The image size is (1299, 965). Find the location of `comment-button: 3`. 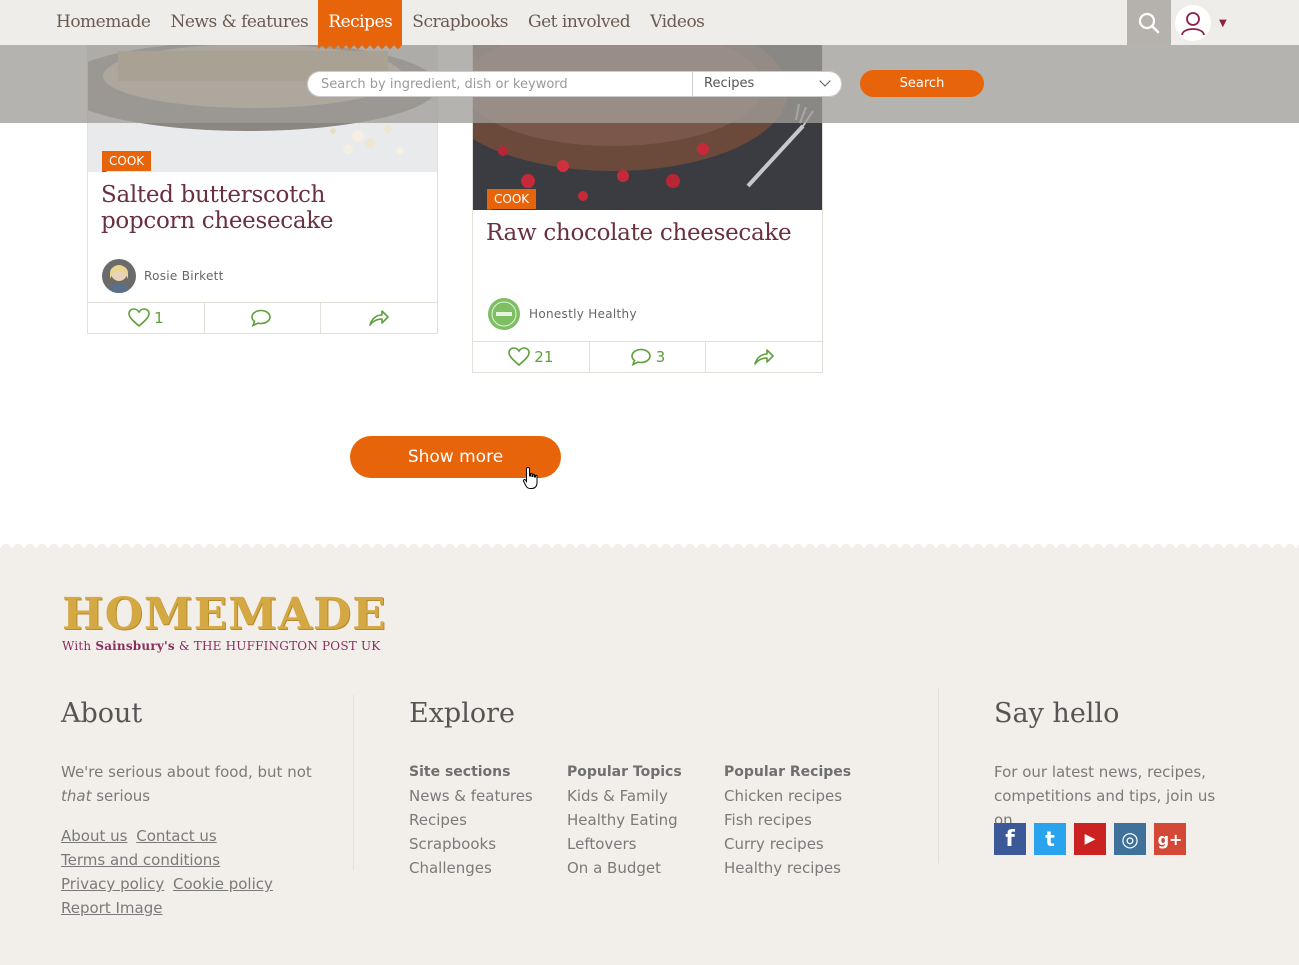

comment-button: 3 is located at coordinates (648, 357).